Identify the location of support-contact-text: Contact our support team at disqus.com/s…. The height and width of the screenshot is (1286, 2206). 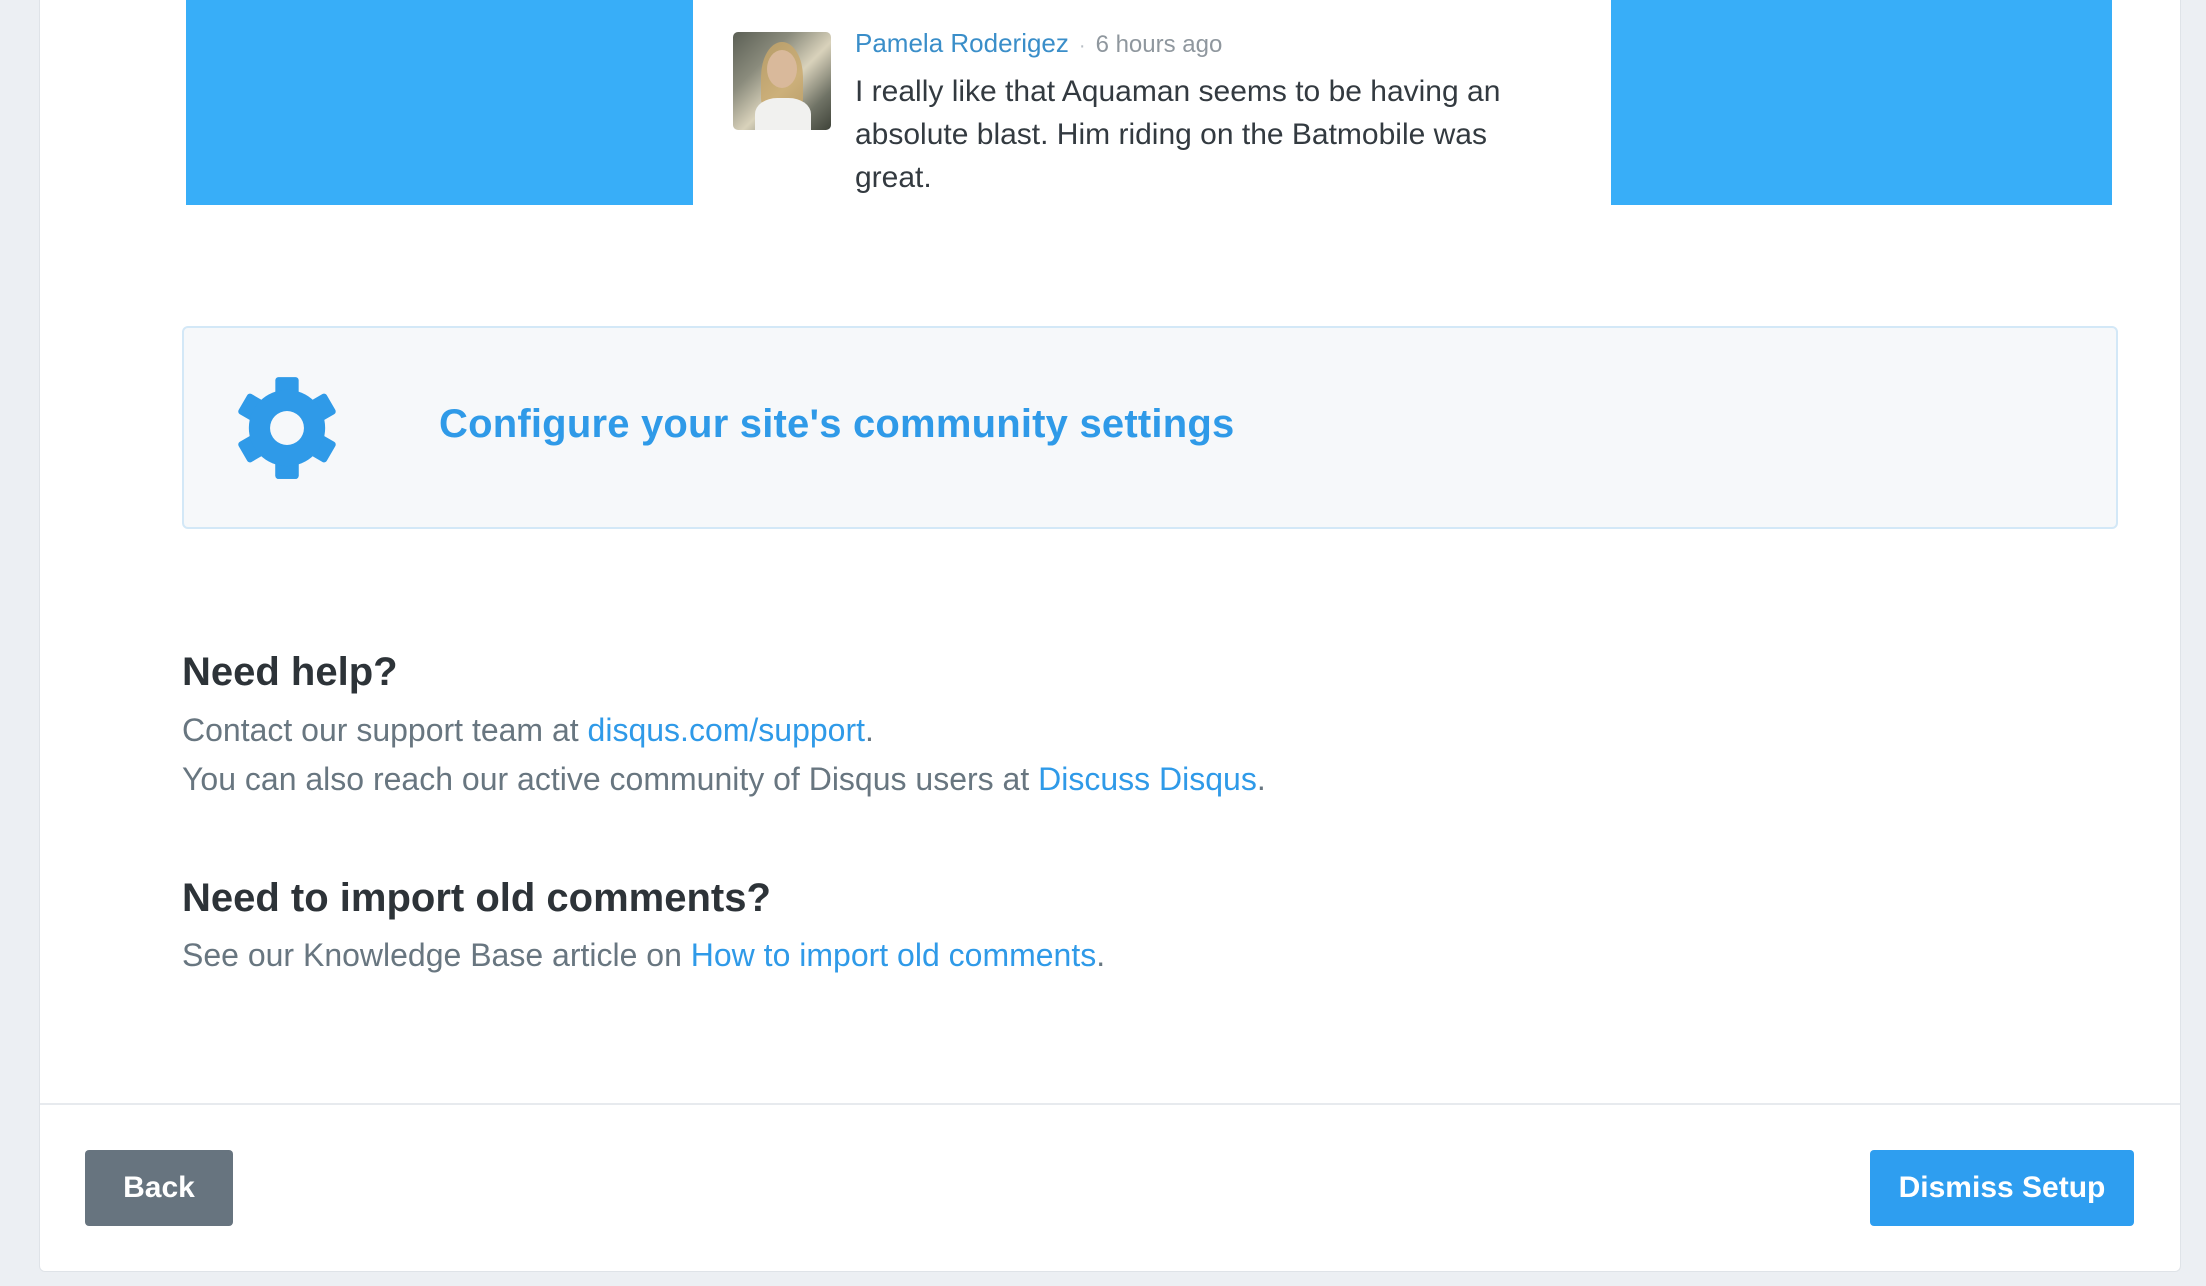
(528, 730).